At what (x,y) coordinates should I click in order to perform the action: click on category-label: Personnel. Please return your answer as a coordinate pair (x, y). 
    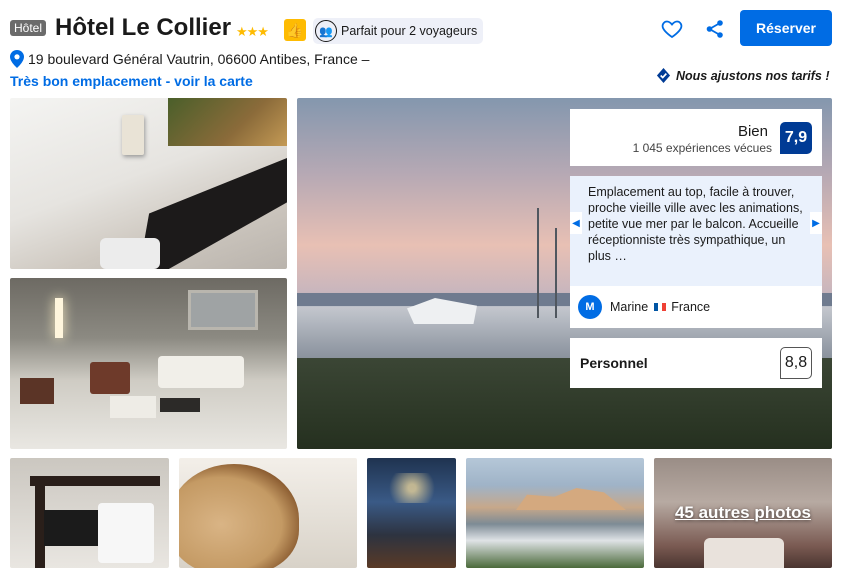
    Looking at the image, I should click on (614, 363).